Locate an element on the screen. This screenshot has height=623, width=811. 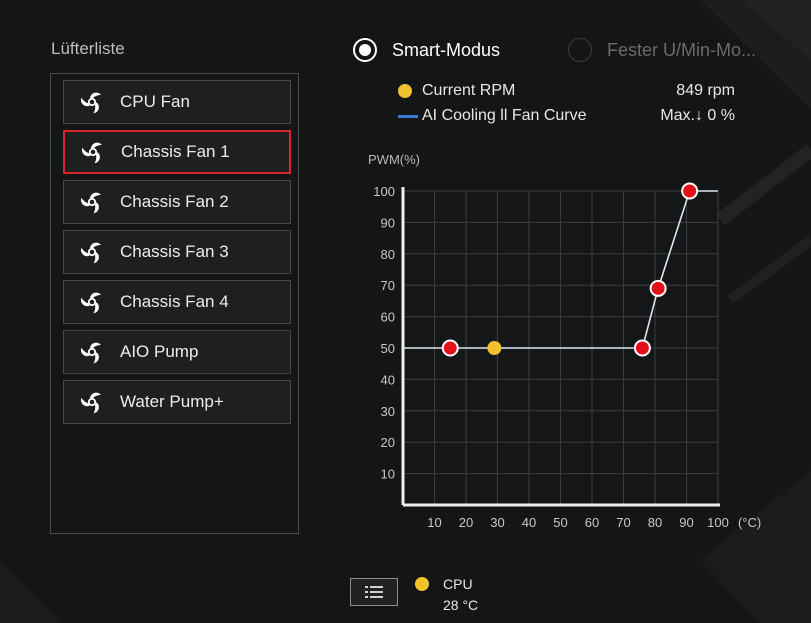
sensor-name: CPU is located at coordinates (458, 584).